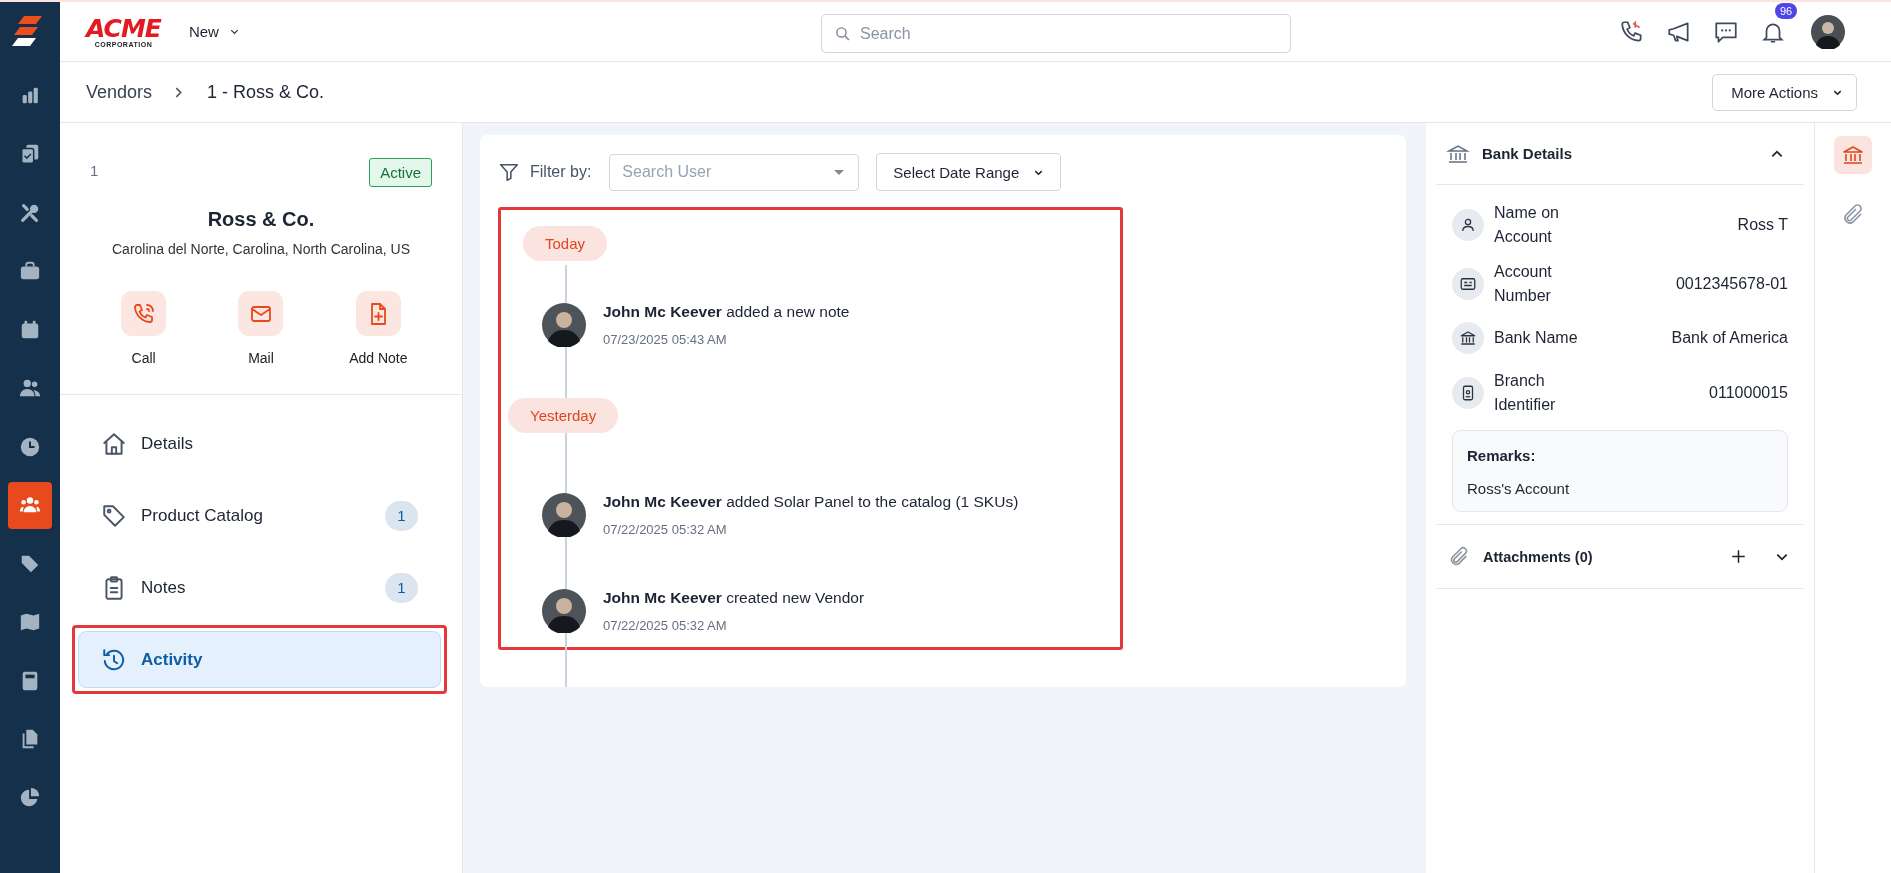 This screenshot has width=1891, height=873. Describe the element at coordinates (1632, 31) in the screenshot. I see `muted-phone-icon` at that location.